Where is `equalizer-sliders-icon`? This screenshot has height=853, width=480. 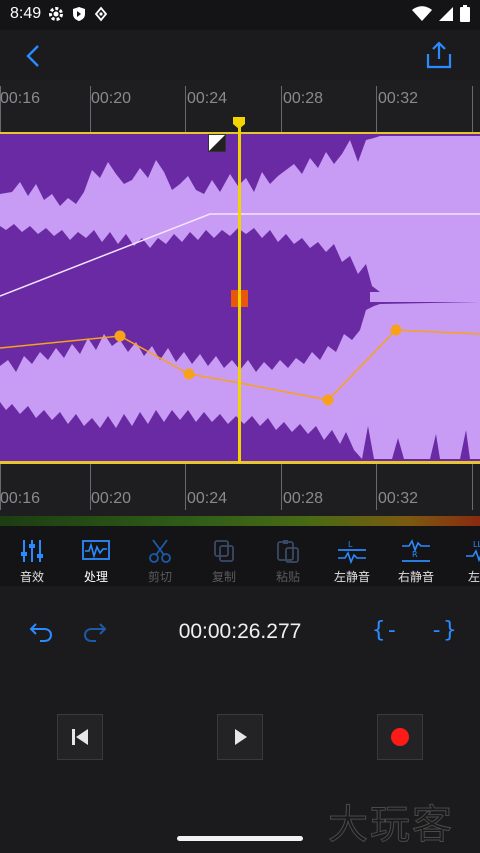
equalizer-sliders-icon is located at coordinates (32, 551).